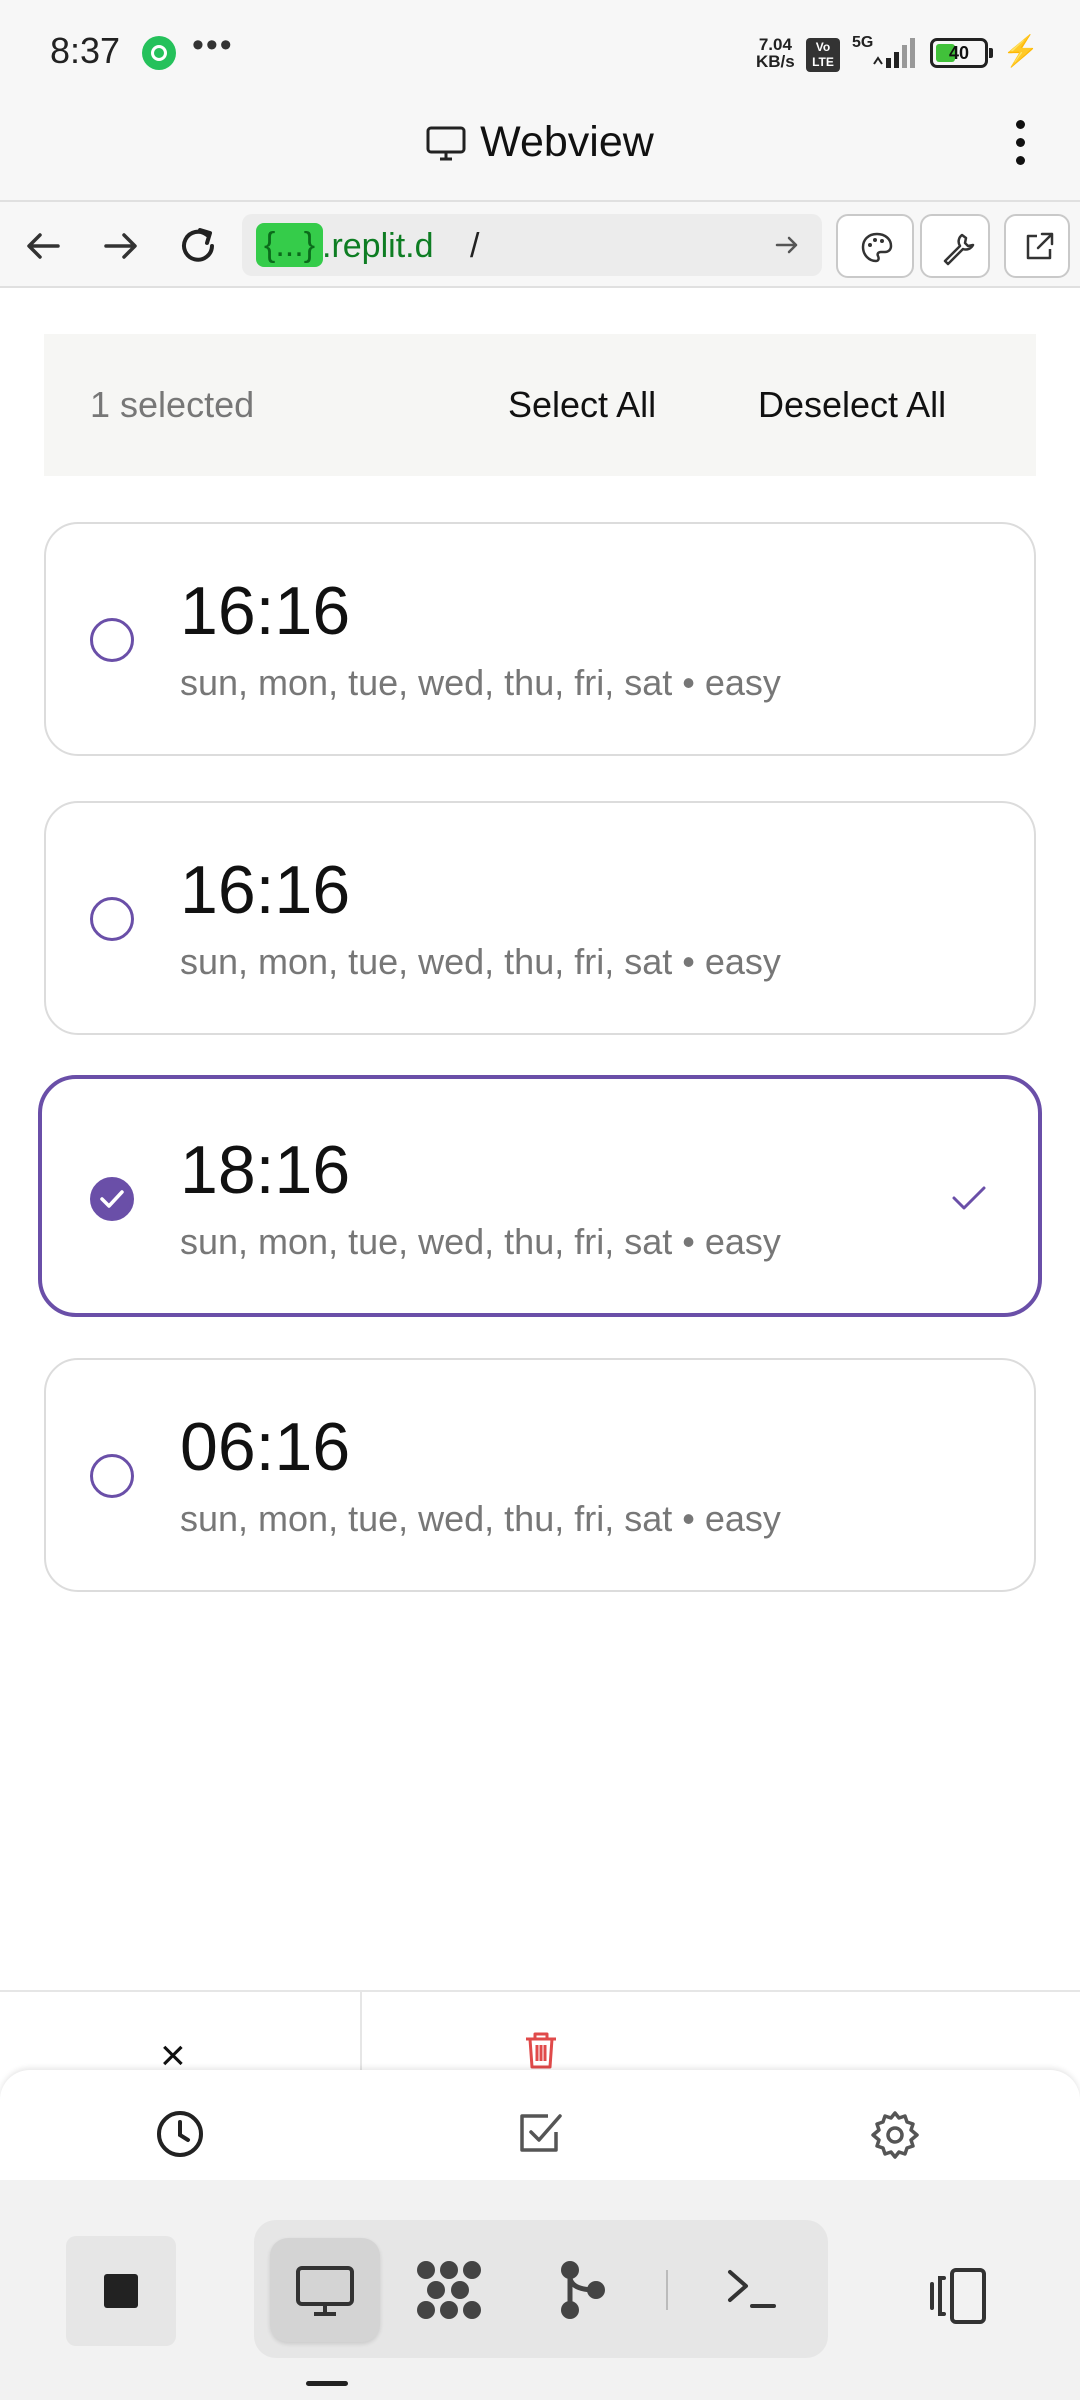 The width and height of the screenshot is (1080, 2400). What do you see at coordinates (290, 245) in the screenshot?
I see `url-host-tag: {...}` at bounding box center [290, 245].